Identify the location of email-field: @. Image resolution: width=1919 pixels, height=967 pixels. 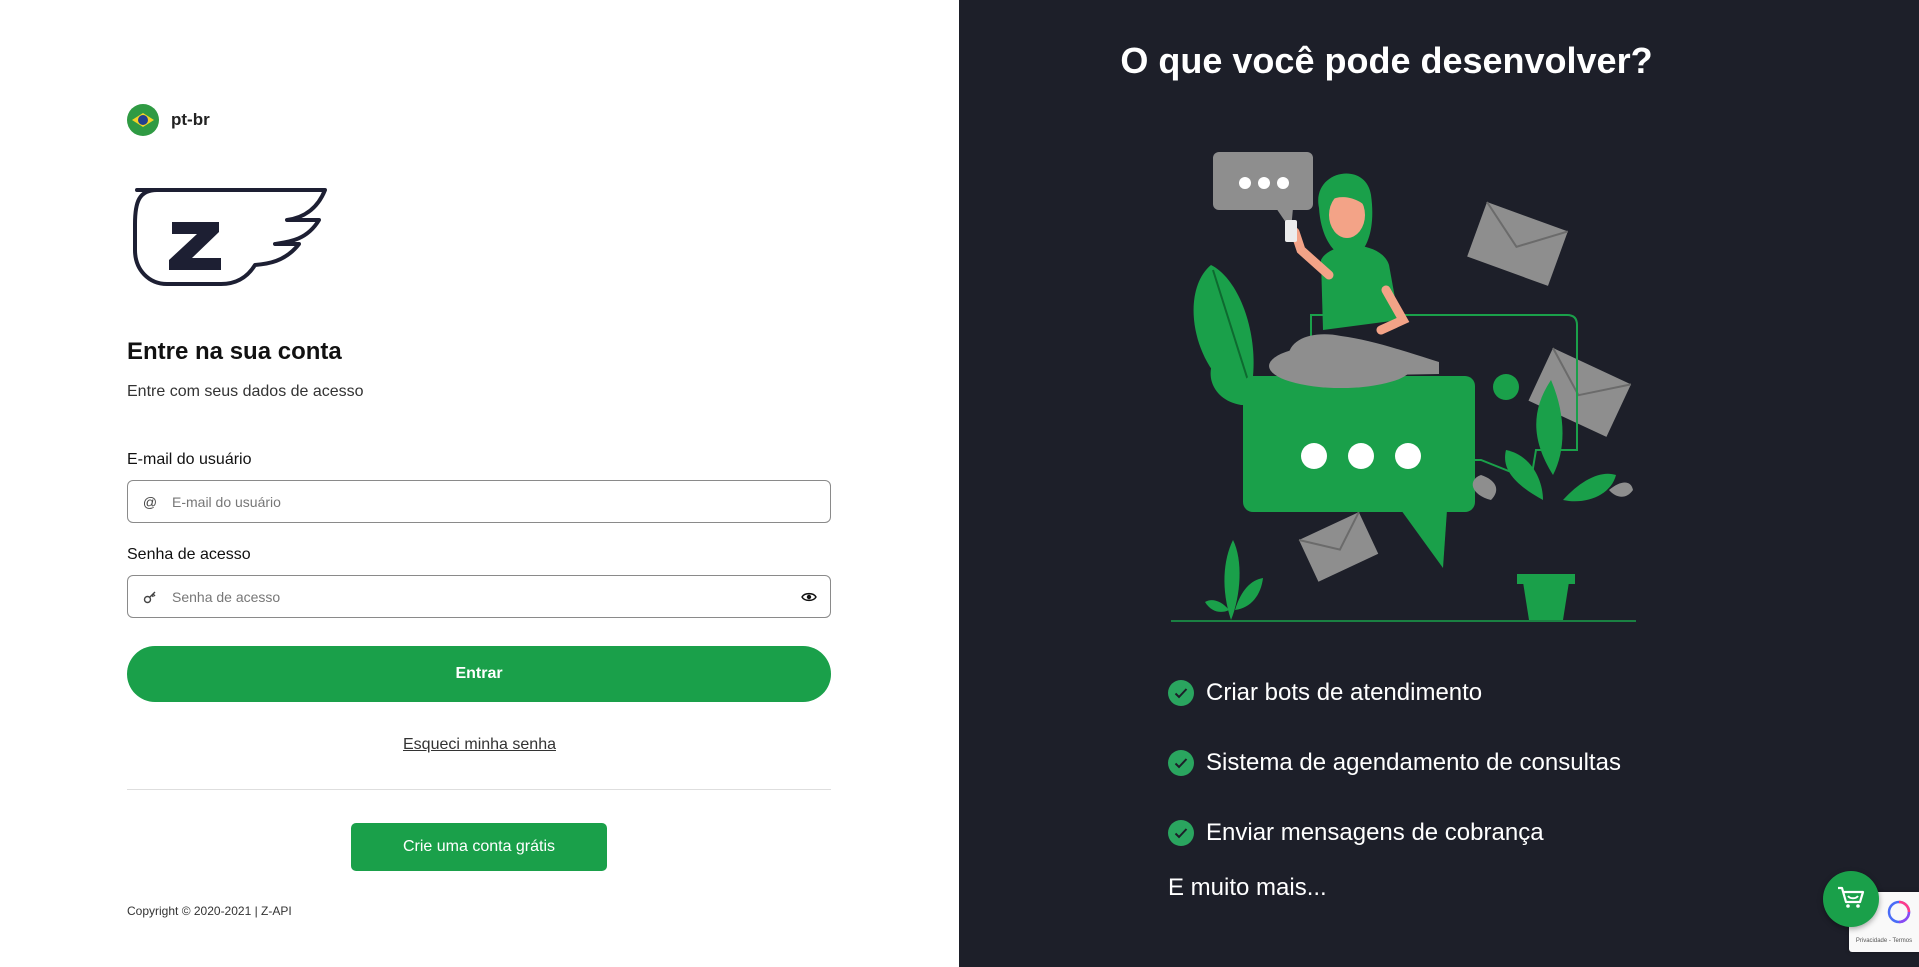
(479, 501).